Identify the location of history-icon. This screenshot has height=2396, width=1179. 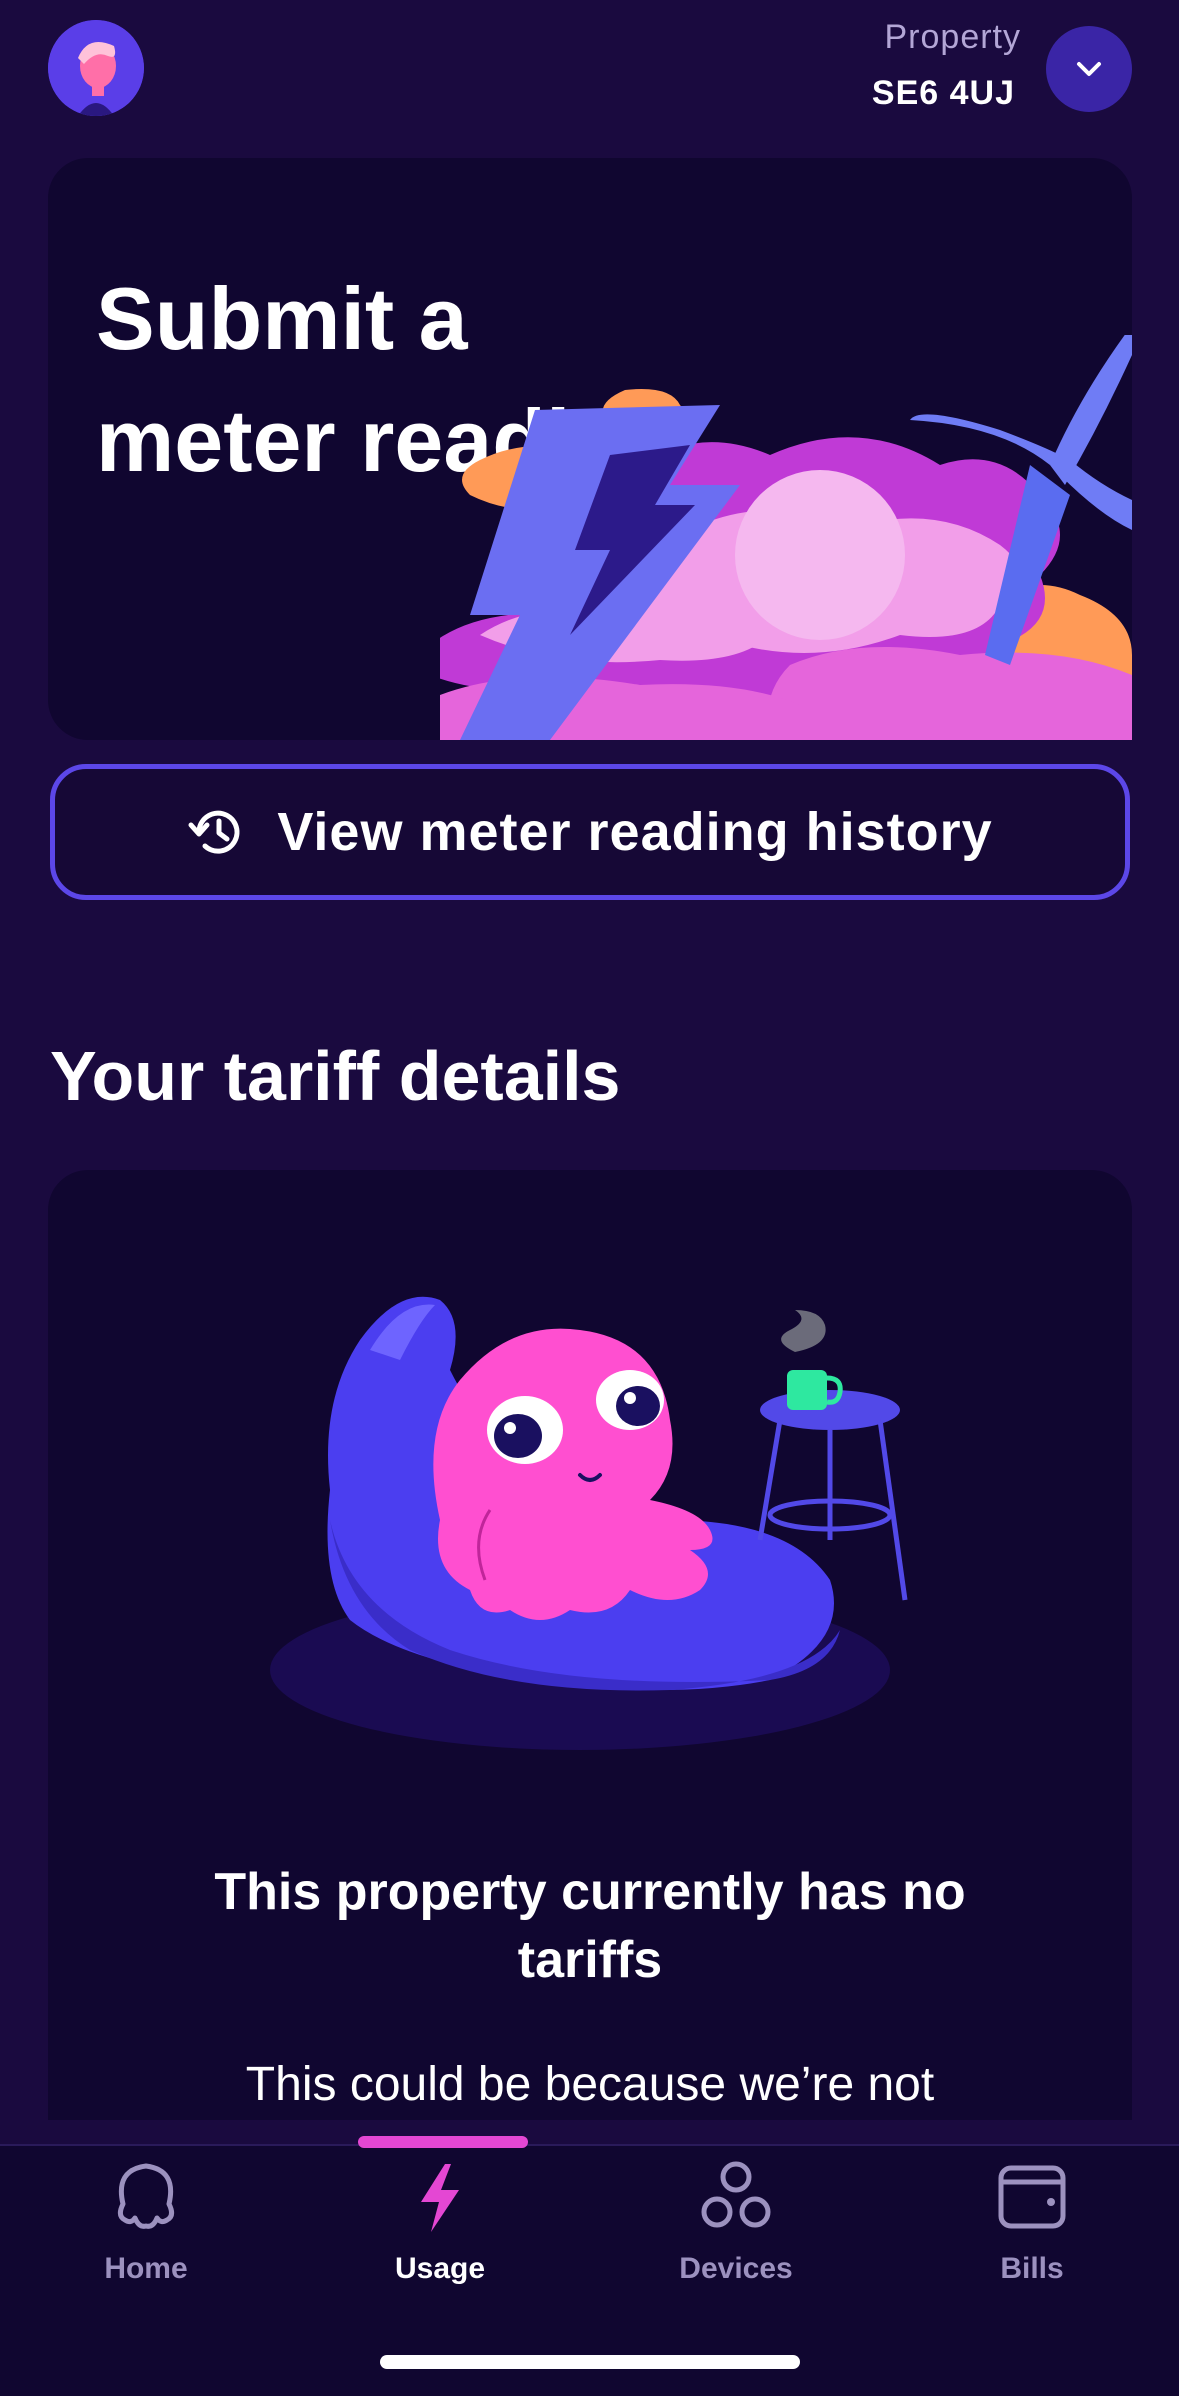
(214, 832).